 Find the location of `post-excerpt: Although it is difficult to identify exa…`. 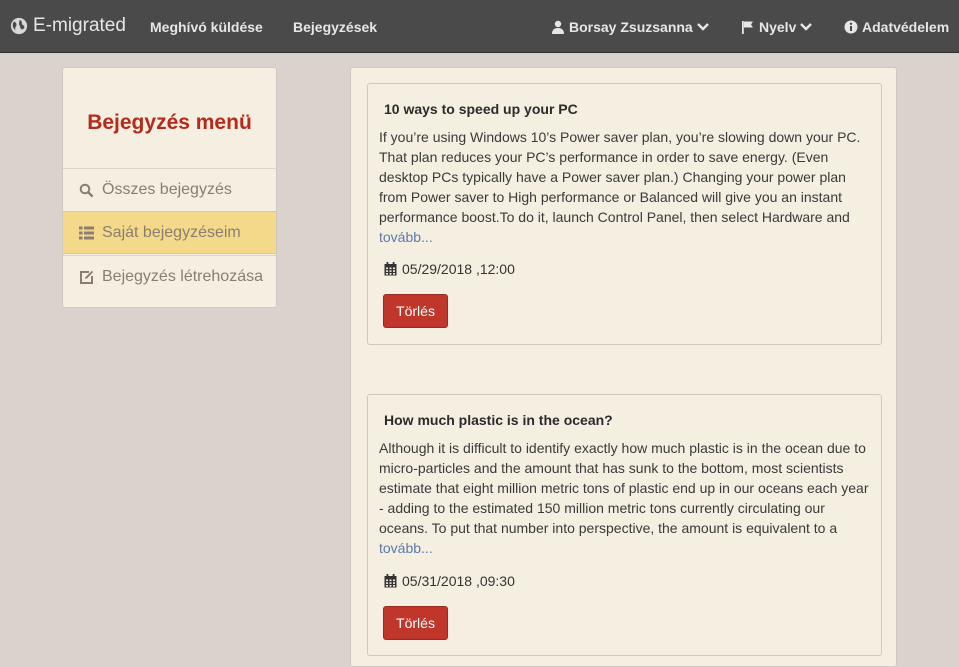

post-excerpt: Although it is difficult to identify exa… is located at coordinates (625, 498).